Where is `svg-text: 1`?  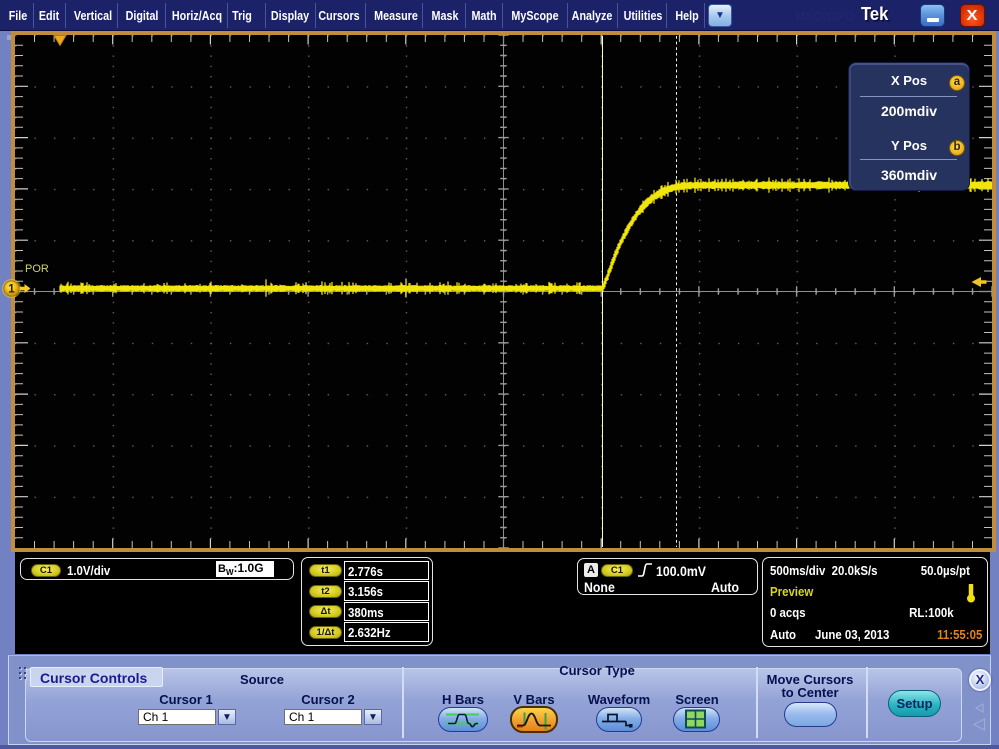
svg-text: 1 is located at coordinates (11, 290).